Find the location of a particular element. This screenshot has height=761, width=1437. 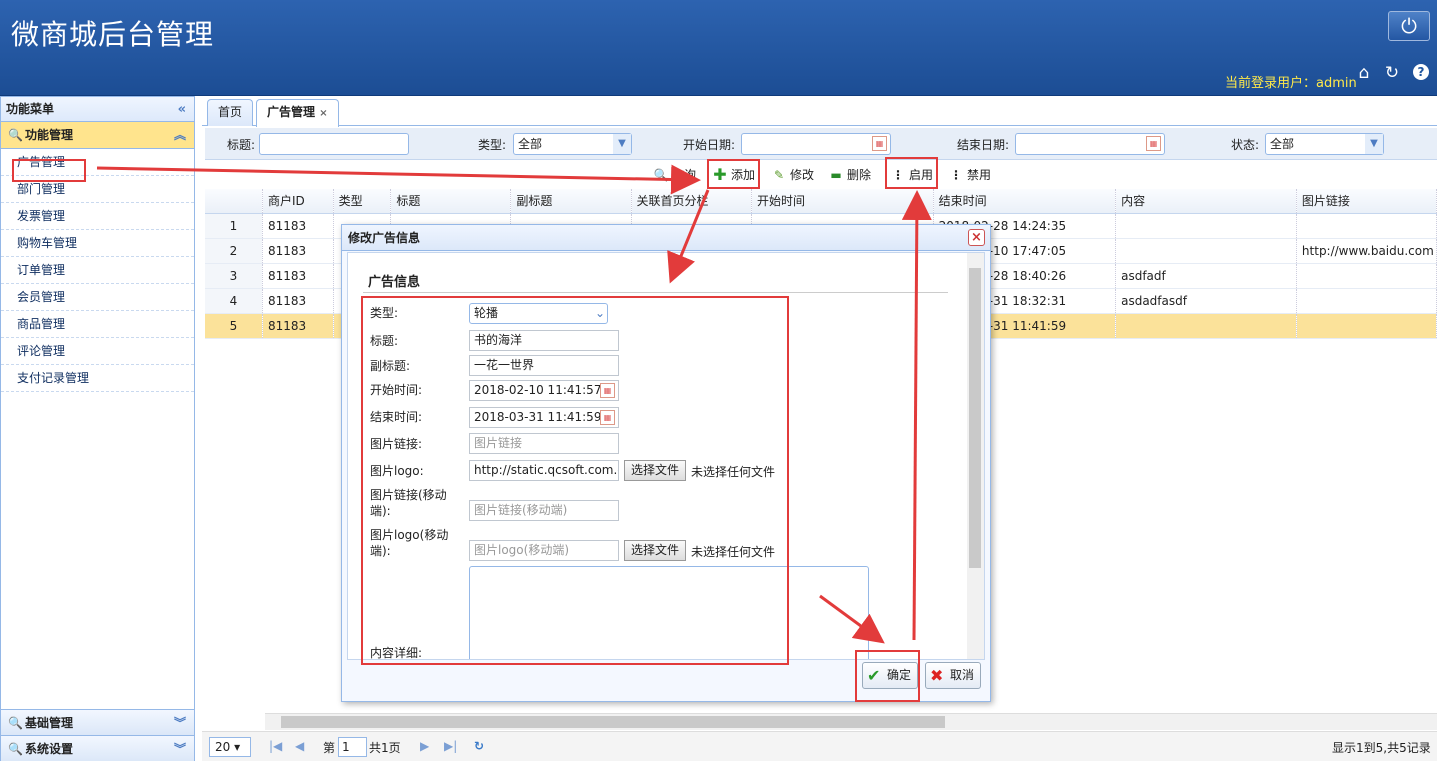

enable-button: ⋮ 启用 is located at coordinates (911, 175).